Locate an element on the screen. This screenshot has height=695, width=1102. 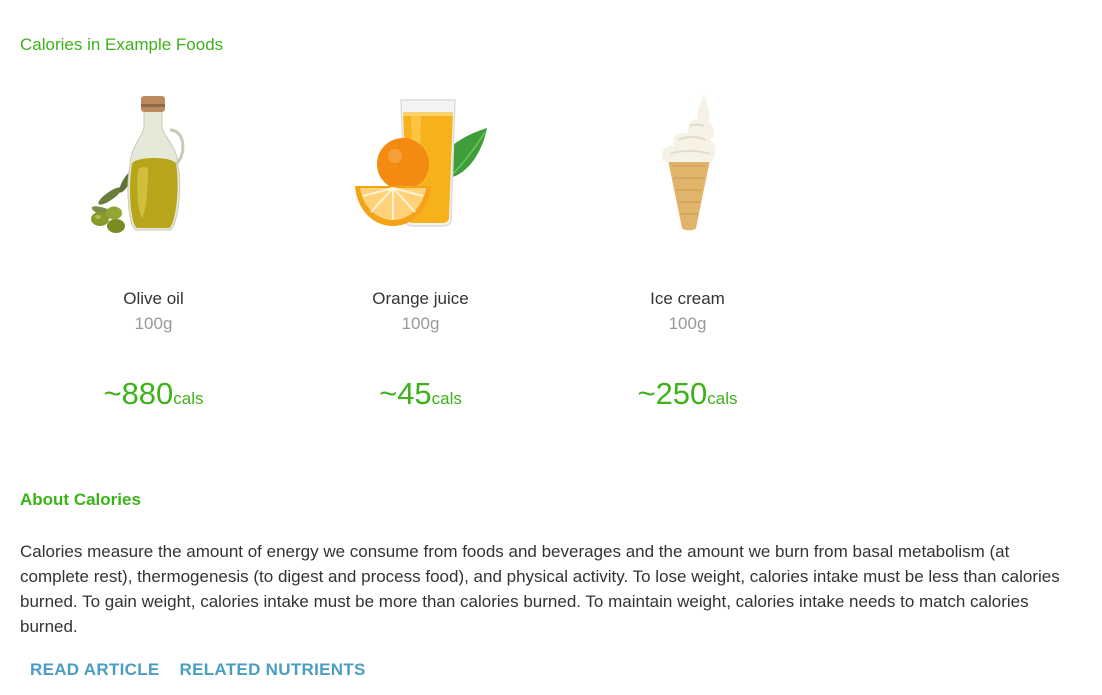
food-name: Orange juice is located at coordinates (420, 298).